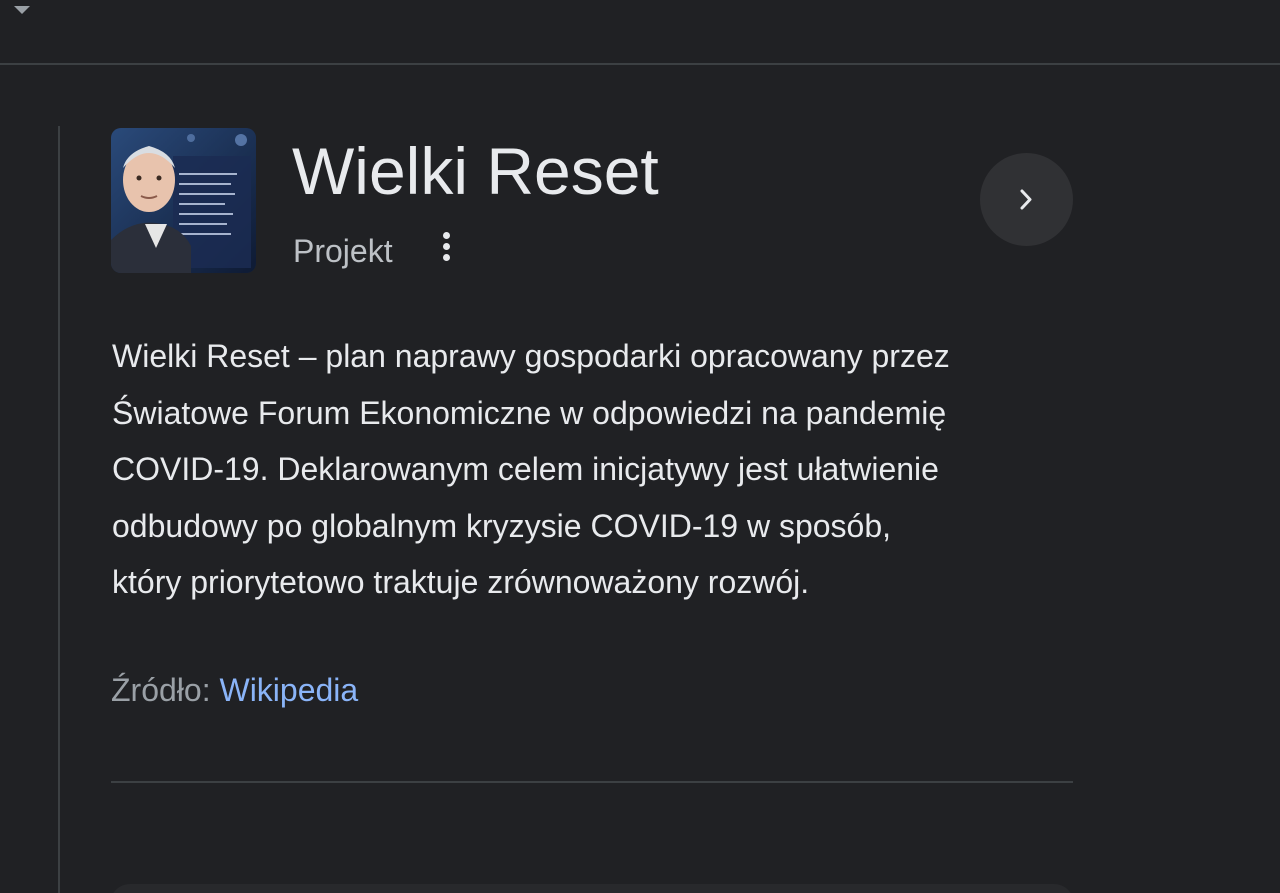 This screenshot has width=1280, height=893. Describe the element at coordinates (343, 251) in the screenshot. I see `entity-type-label: Projekt` at that location.